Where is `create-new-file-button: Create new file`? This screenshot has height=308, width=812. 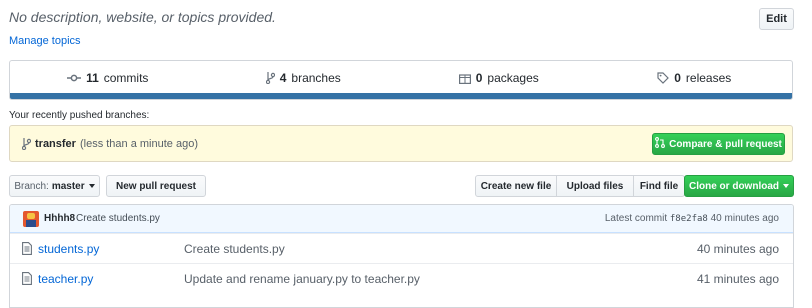
create-new-file-button: Create new file is located at coordinates (516, 186).